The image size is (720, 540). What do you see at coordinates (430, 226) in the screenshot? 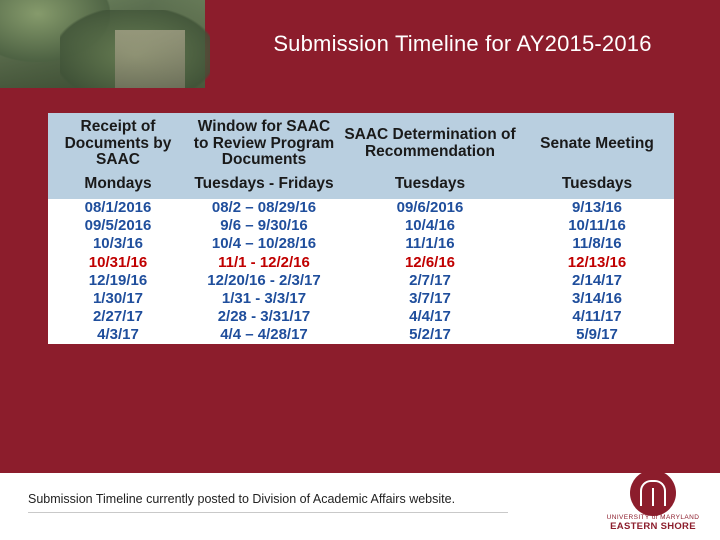
I see `cell-determination: 10/4/16` at bounding box center [430, 226].